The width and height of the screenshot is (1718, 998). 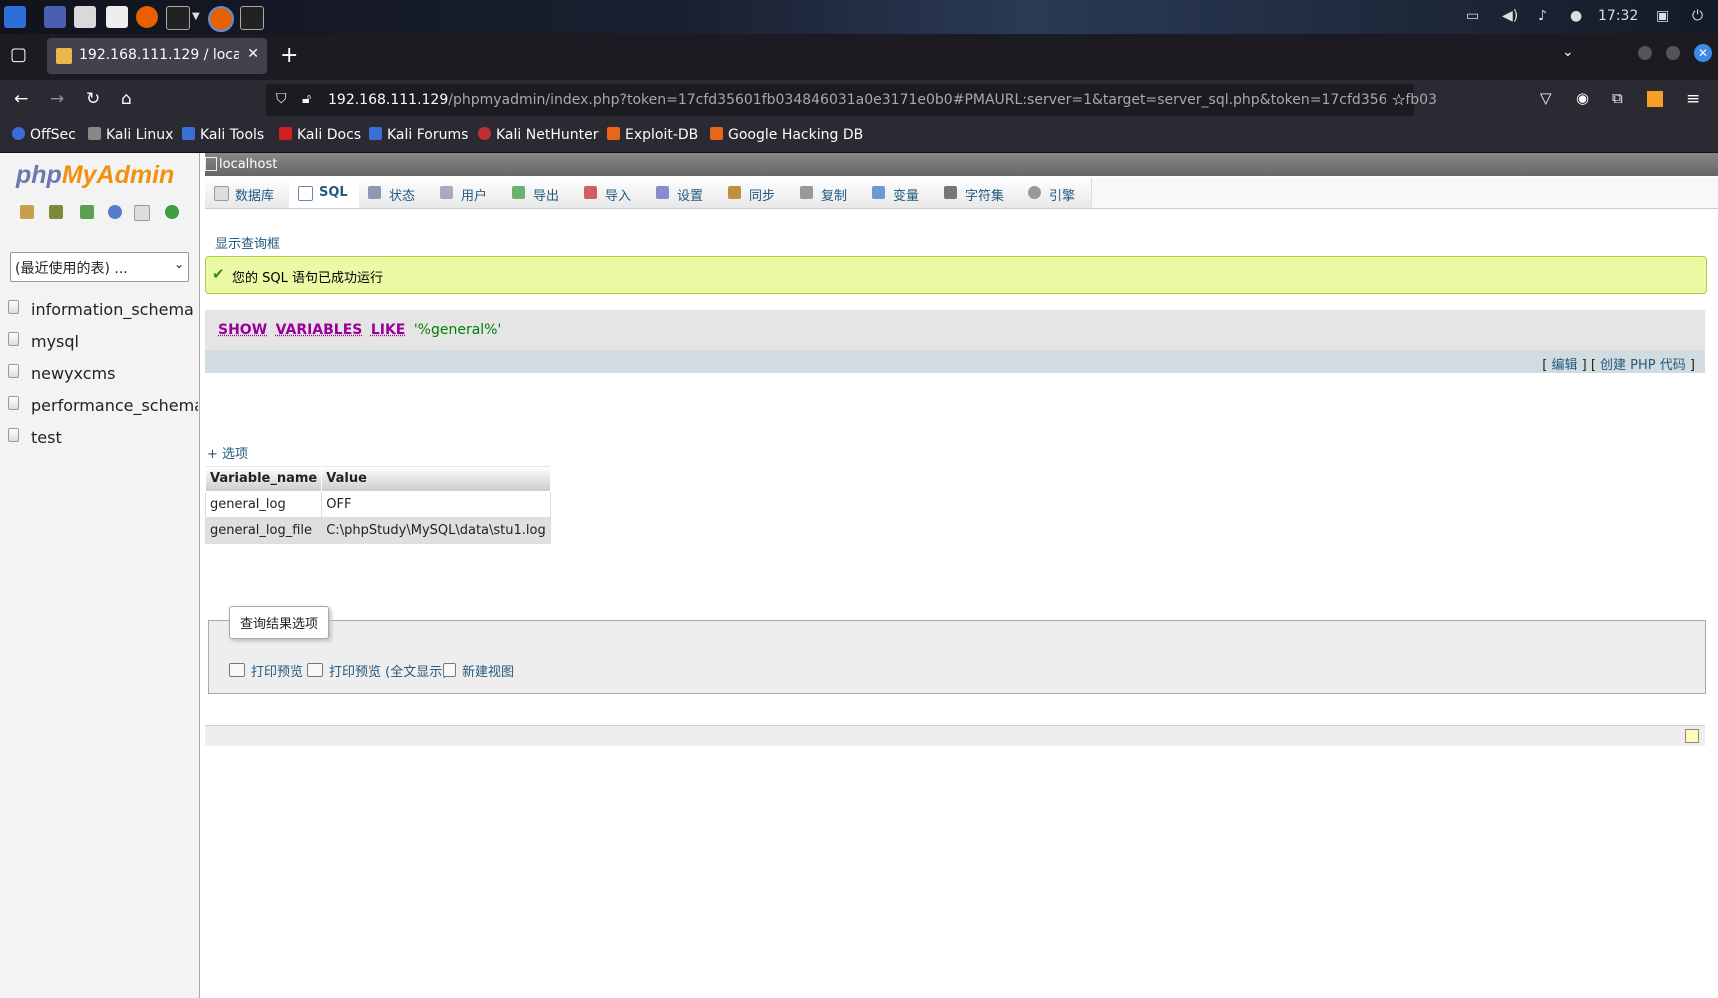 What do you see at coordinates (955, 361) in the screenshot?
I see `sql-action-links: [ 编辑 ] [ 创建 PHP 代码 ]` at bounding box center [955, 361].